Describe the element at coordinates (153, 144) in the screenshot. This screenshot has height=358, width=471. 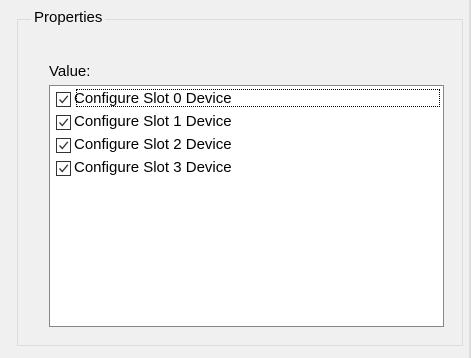
I see `list-item-label: Configure Slot 2 Device` at that location.